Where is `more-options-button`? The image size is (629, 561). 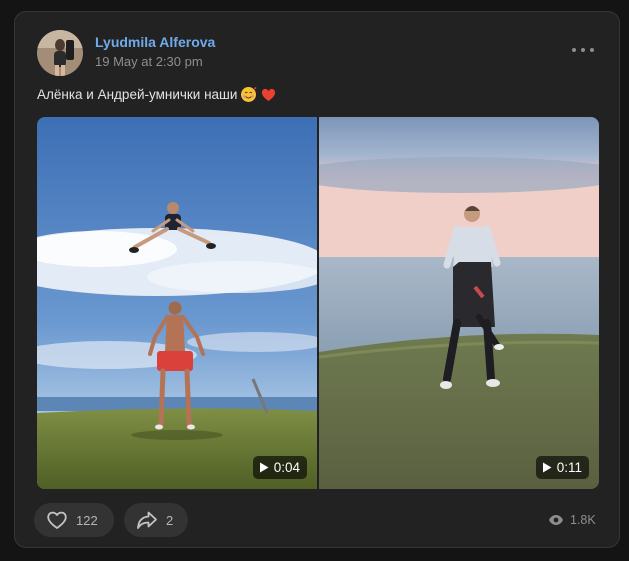 more-options-button is located at coordinates (583, 50).